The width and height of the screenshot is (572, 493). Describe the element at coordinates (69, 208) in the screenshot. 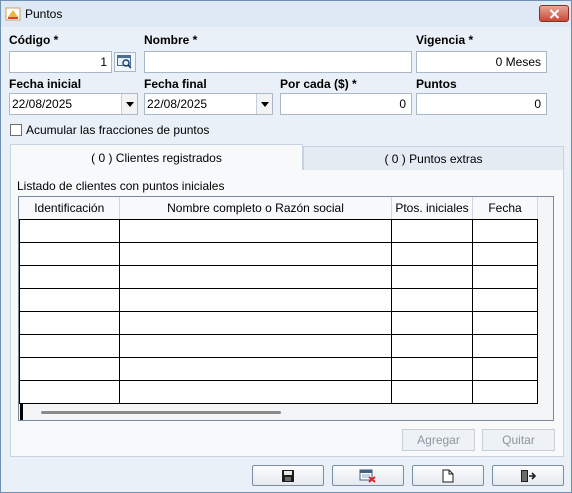

I see `column-header-identificacion: Identificación` at that location.